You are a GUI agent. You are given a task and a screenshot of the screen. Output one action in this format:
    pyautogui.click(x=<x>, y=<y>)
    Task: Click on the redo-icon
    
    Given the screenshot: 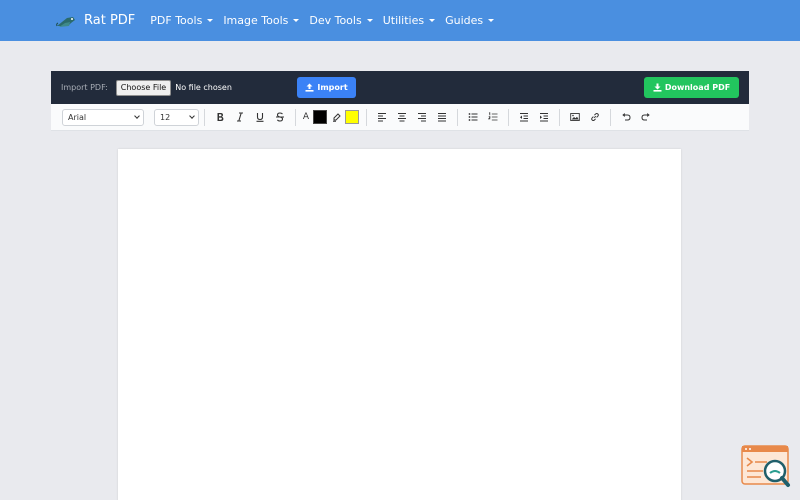 What is the action you would take?
    pyautogui.click(x=645, y=117)
    